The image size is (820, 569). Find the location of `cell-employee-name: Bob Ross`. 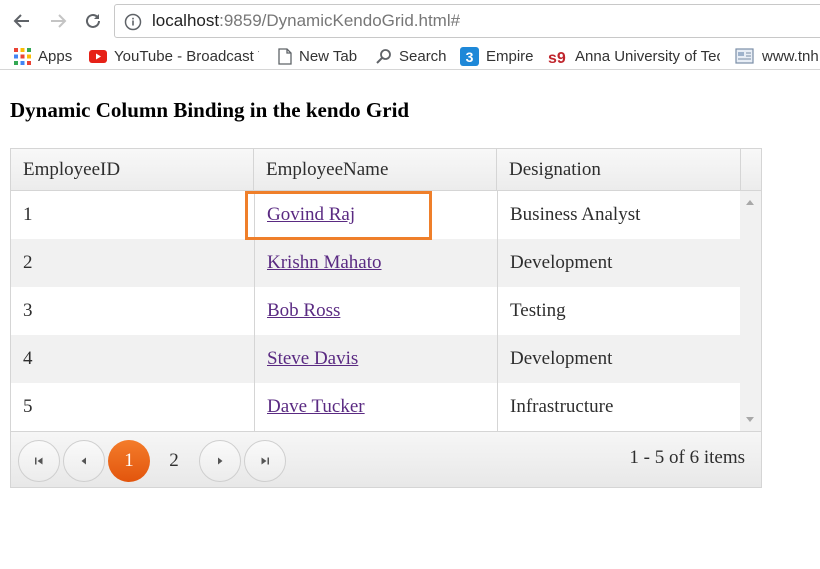

cell-employee-name: Bob Ross is located at coordinates (297, 311).